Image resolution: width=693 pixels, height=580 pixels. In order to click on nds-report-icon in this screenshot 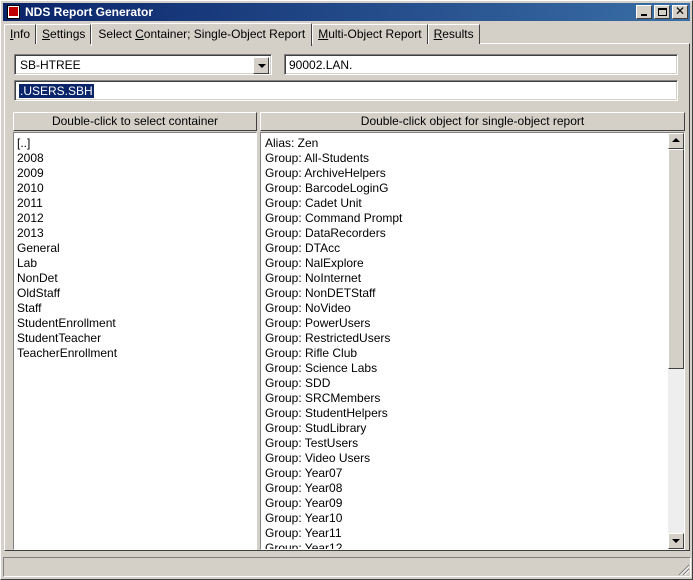, I will do `click(14, 12)`.